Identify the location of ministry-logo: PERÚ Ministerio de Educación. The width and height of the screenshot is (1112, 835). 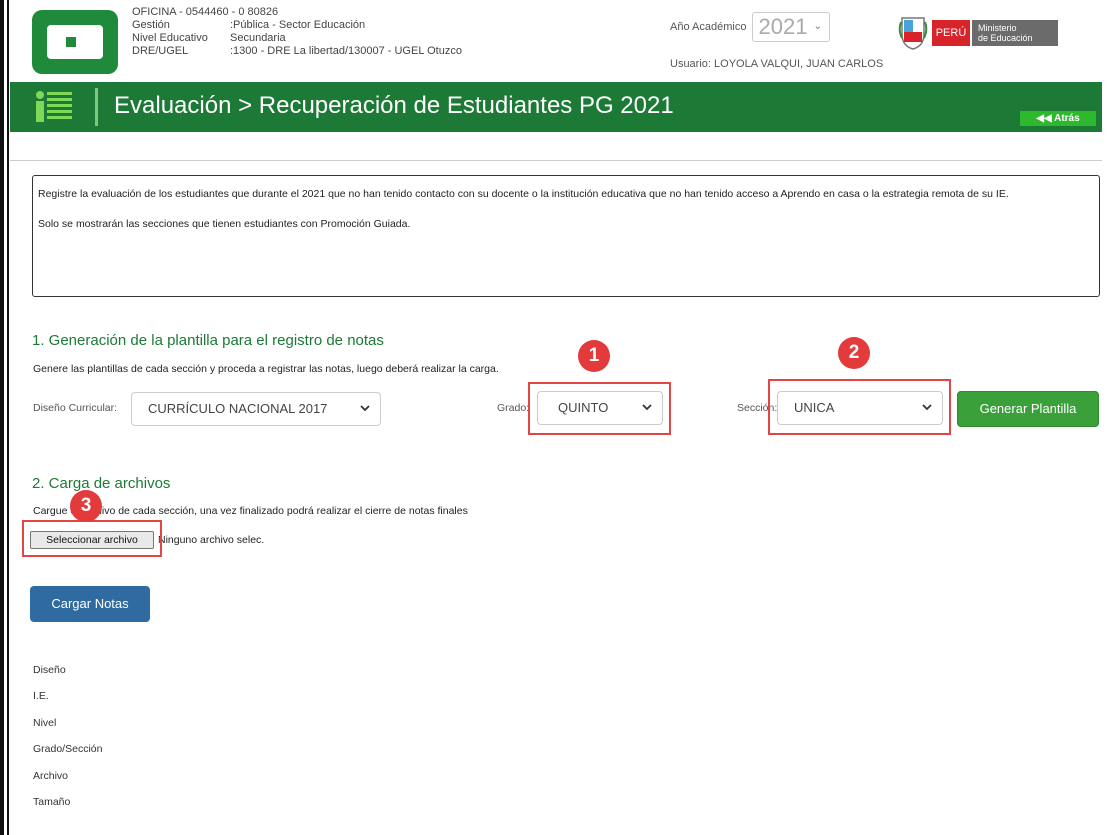
(978, 32).